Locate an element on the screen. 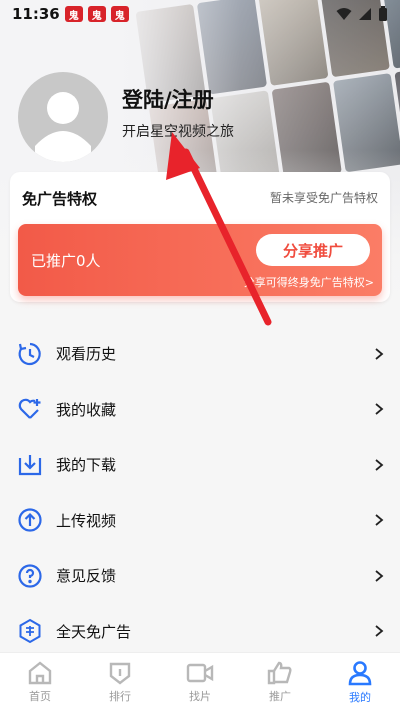 This screenshot has height=711, width=400. avatar is located at coordinates (63, 117).